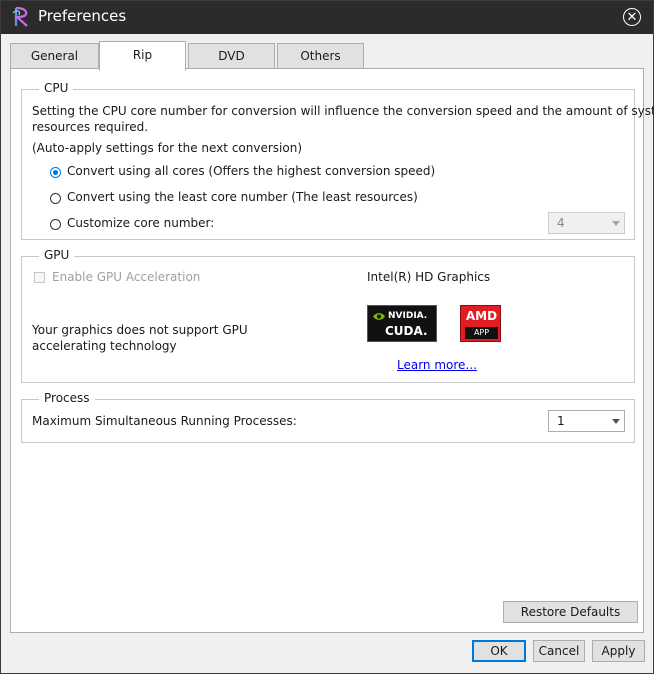 The image size is (654, 674). I want to click on cpu-legend: CPU, so click(56, 88).